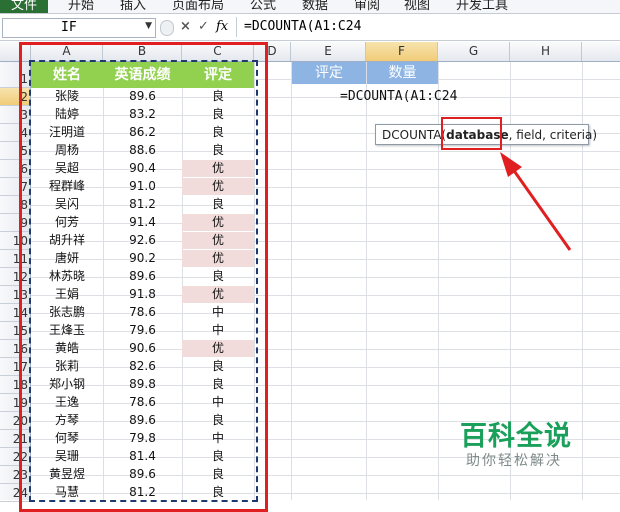 This screenshot has width=620, height=512. I want to click on watermark-logo: 百科全说 助你轻松解决, so click(515, 439).